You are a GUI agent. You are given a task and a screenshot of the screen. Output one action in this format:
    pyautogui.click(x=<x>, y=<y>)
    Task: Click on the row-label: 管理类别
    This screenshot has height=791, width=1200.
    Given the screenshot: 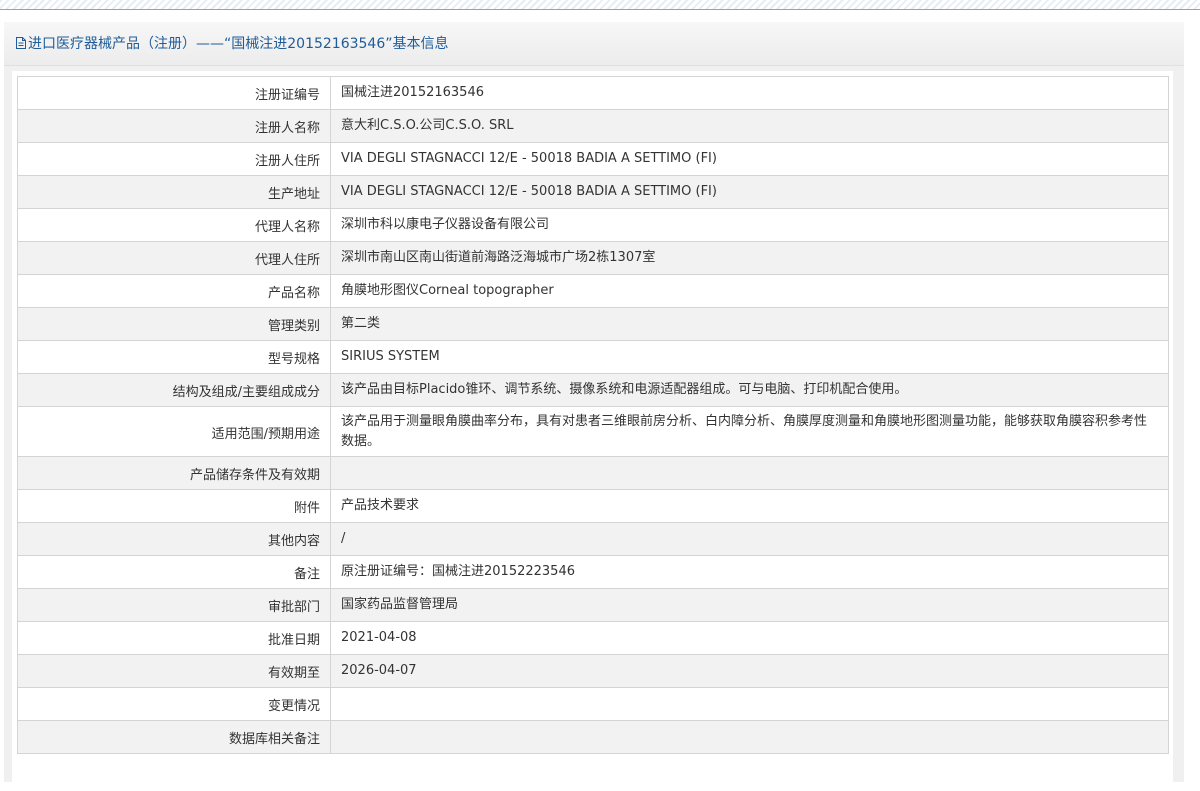 What is the action you would take?
    pyautogui.click(x=174, y=324)
    